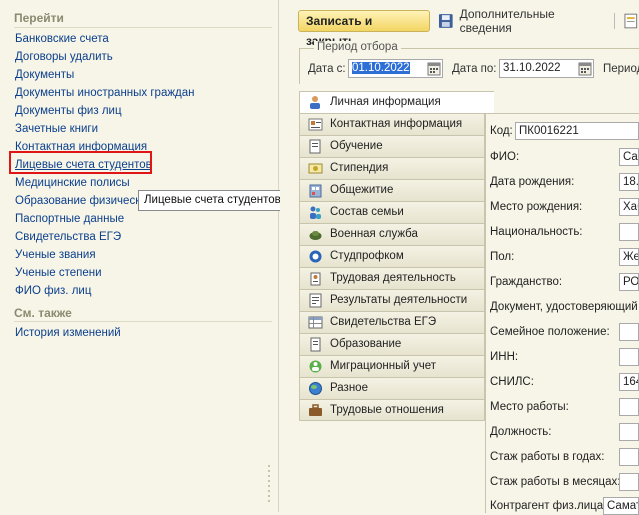 The height and width of the screenshot is (515, 639). What do you see at coordinates (399, 300) in the screenshot?
I see `tab-label: Результаты деятельности` at bounding box center [399, 300].